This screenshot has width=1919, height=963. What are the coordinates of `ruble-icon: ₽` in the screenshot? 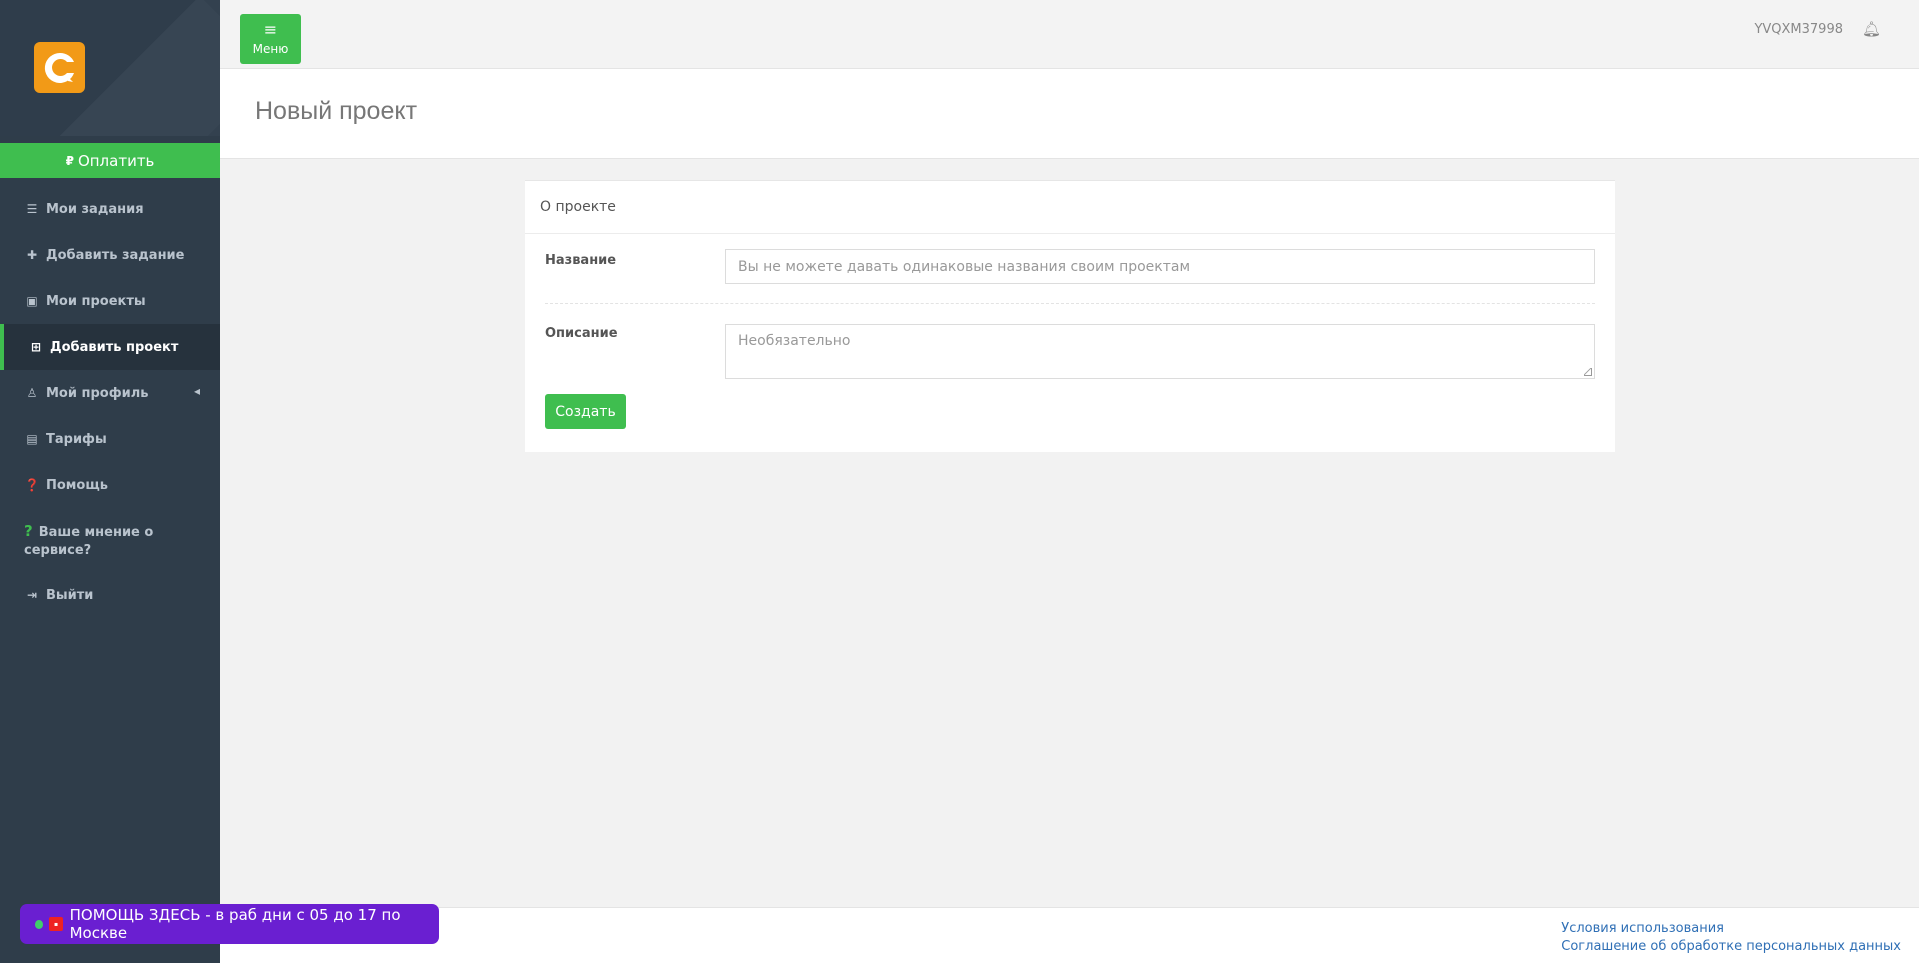 It's located at (69, 160).